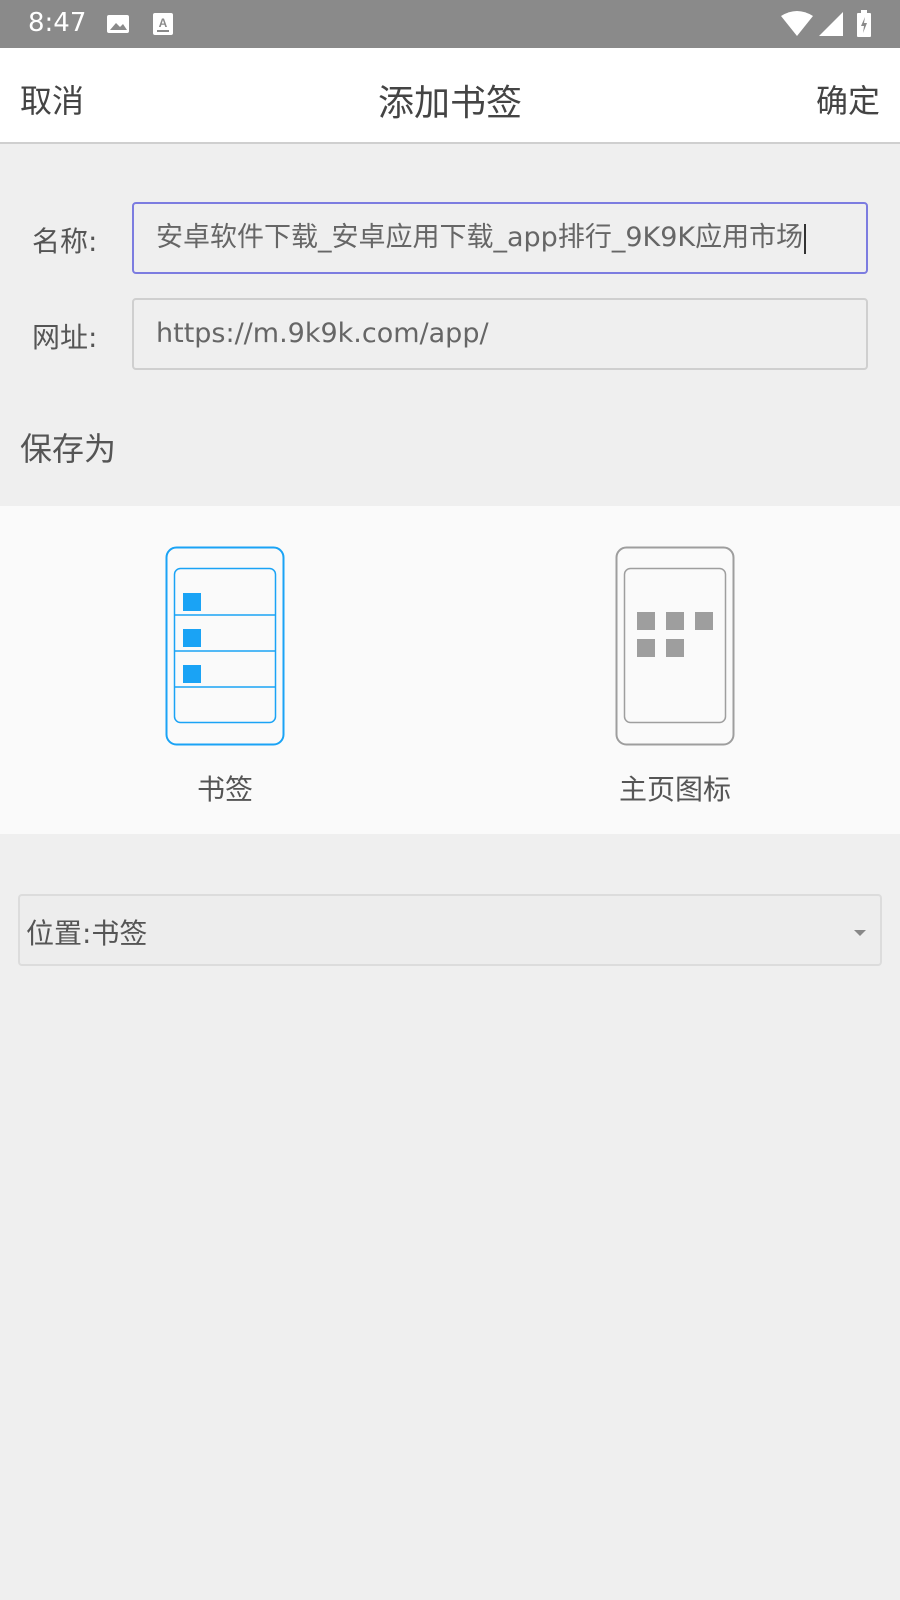  What do you see at coordinates (450, 24) in the screenshot?
I see `status-bar: 8:47 A` at bounding box center [450, 24].